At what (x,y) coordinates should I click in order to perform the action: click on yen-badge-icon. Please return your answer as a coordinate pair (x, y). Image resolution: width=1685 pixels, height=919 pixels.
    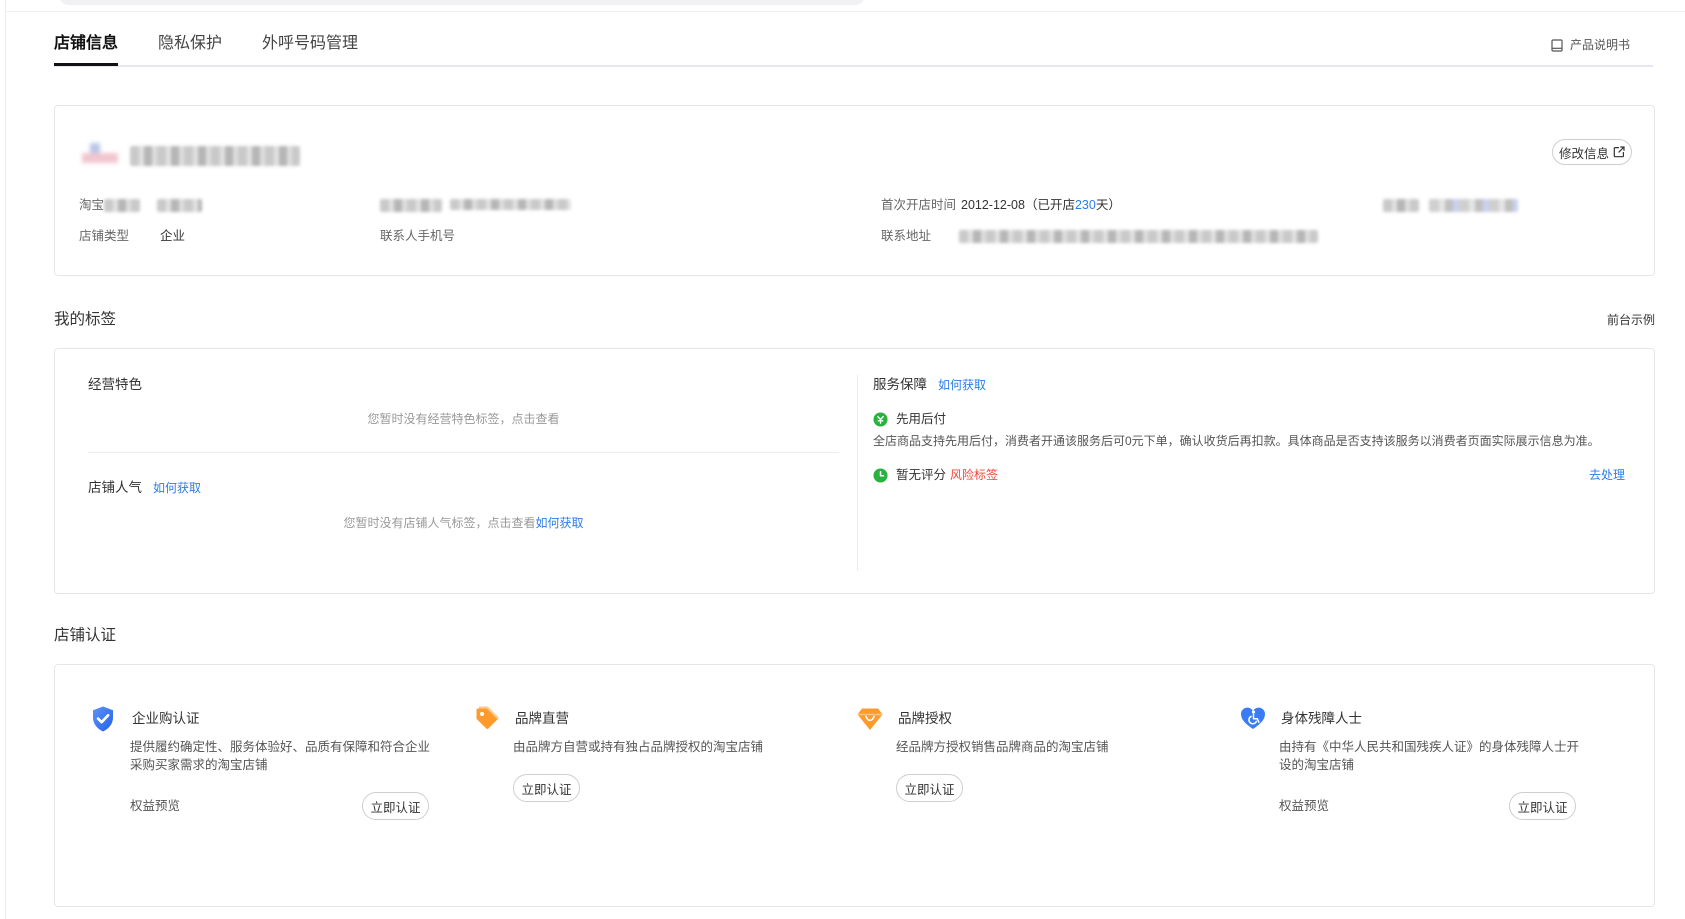
    Looking at the image, I should click on (880, 419).